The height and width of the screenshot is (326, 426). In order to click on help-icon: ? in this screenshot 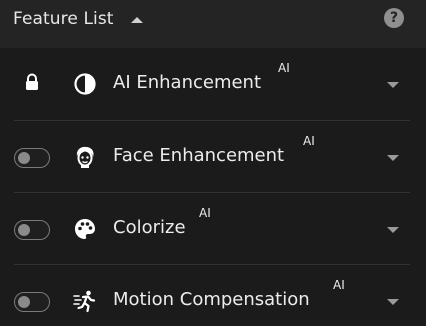, I will do `click(394, 18)`.